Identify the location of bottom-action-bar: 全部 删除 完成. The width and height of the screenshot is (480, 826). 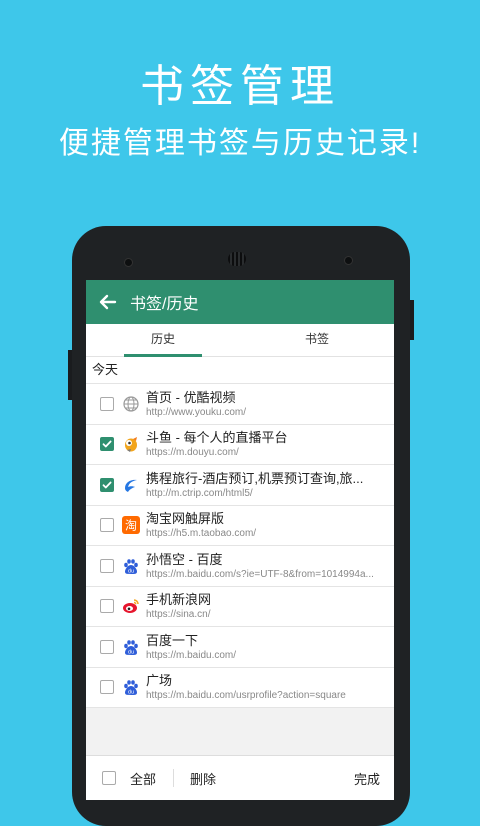
(240, 777).